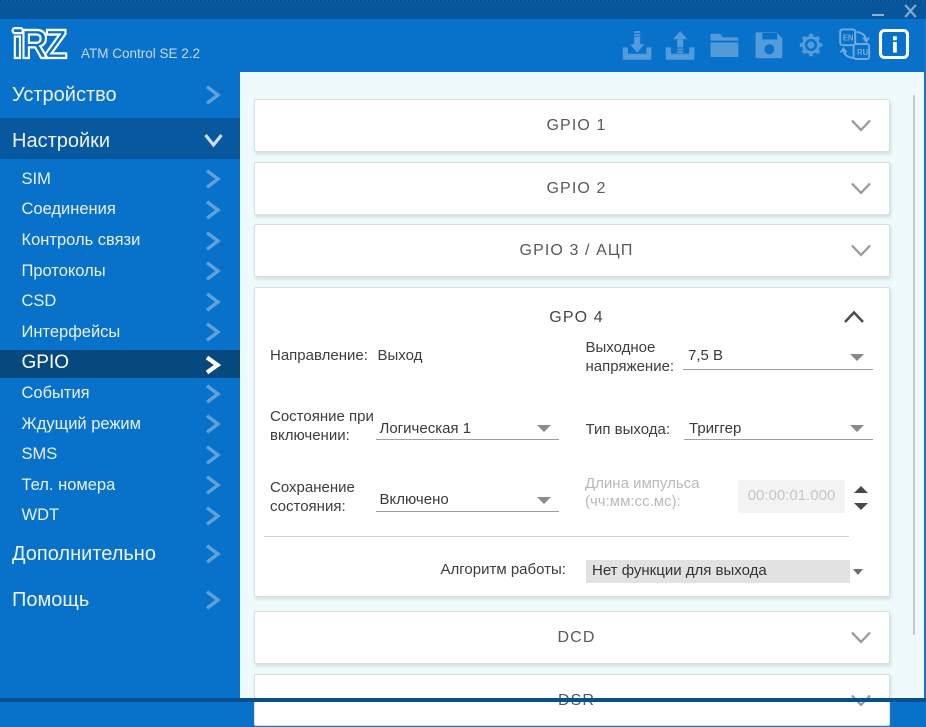  I want to click on svg-text: RU, so click(863, 52).